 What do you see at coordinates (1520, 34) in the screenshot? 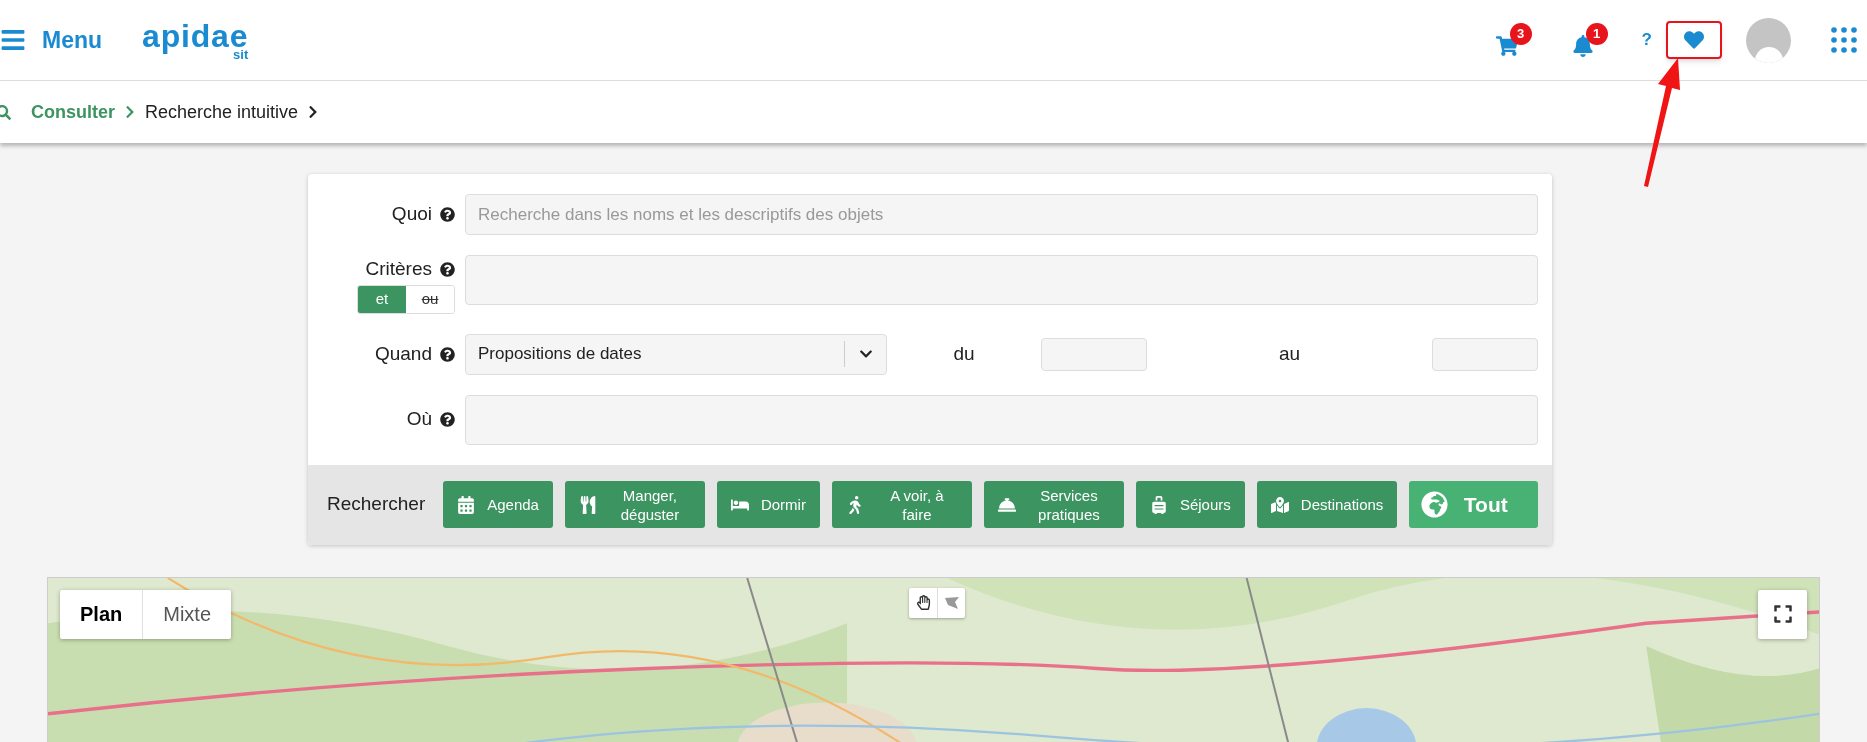
I see `cart-count-badge: 3` at bounding box center [1520, 34].